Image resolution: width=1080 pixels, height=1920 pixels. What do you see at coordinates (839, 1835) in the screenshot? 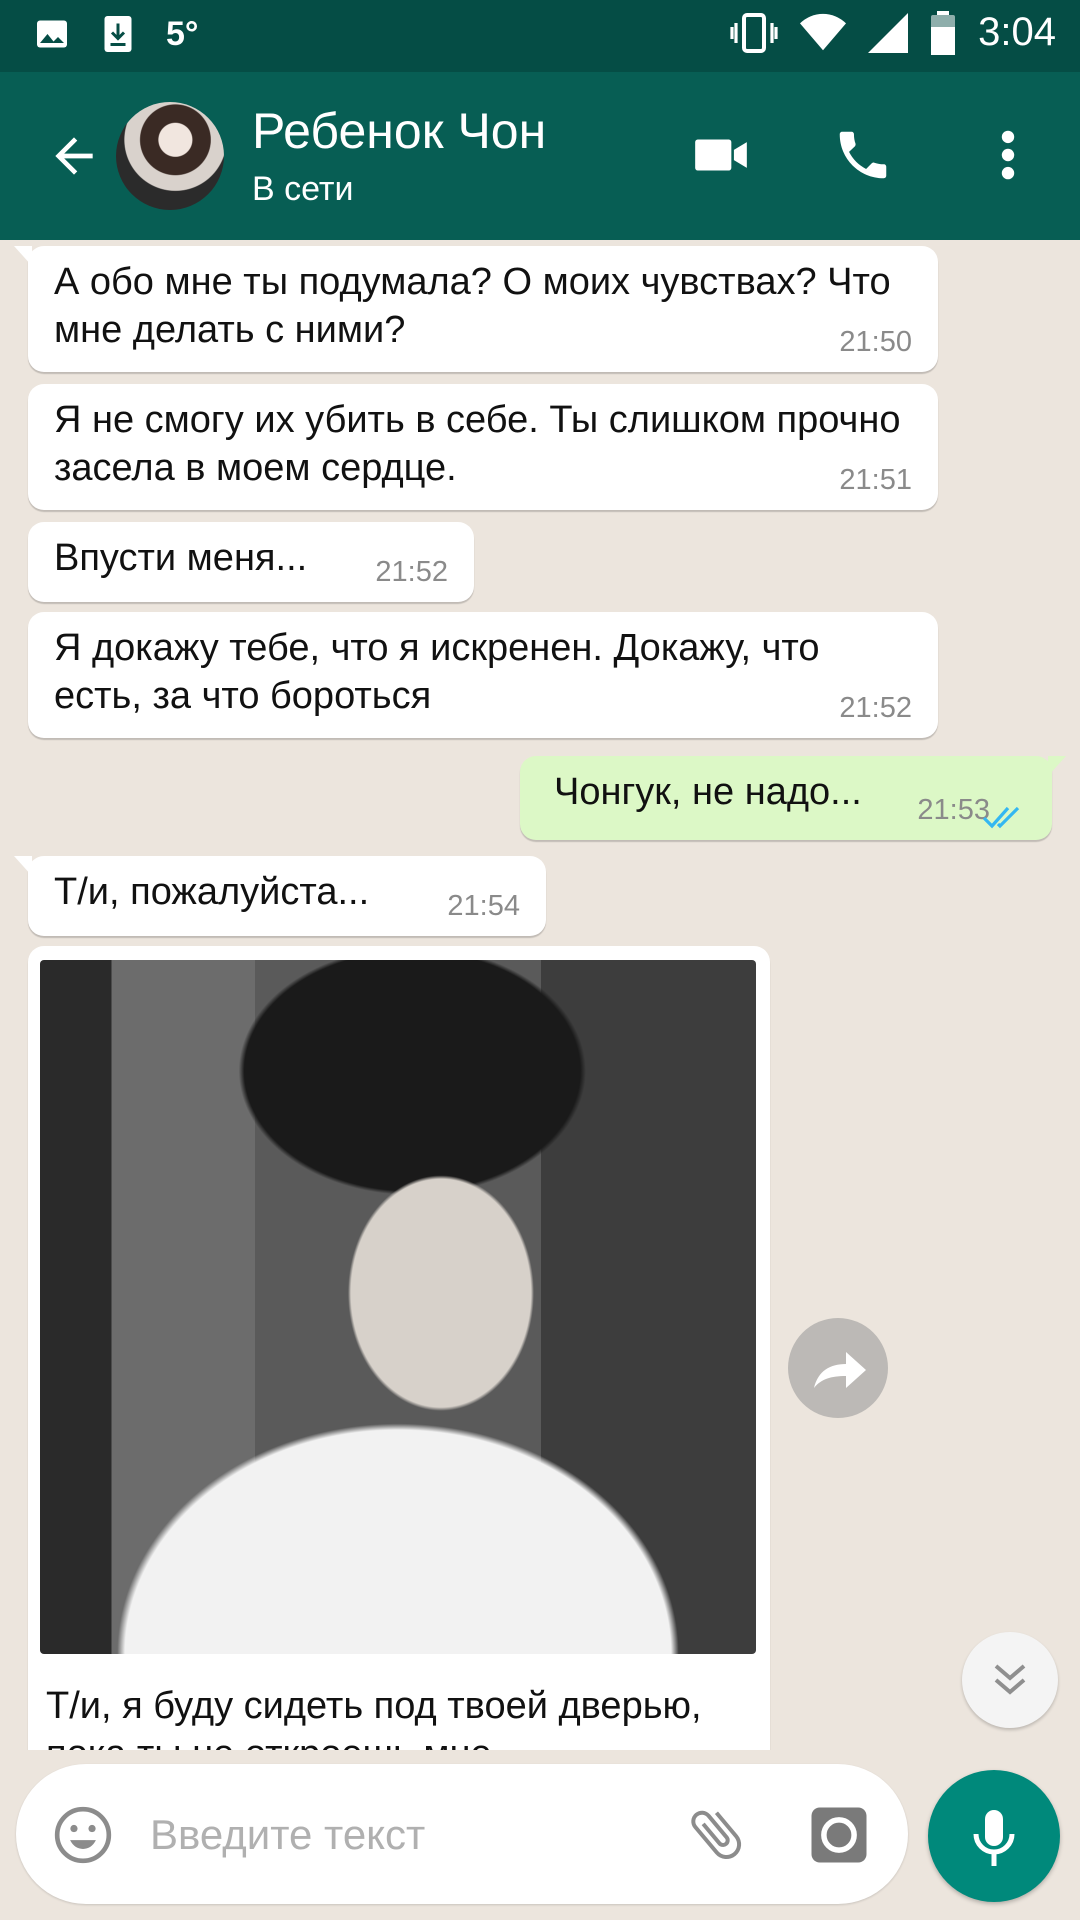
I see `camera-icon` at bounding box center [839, 1835].